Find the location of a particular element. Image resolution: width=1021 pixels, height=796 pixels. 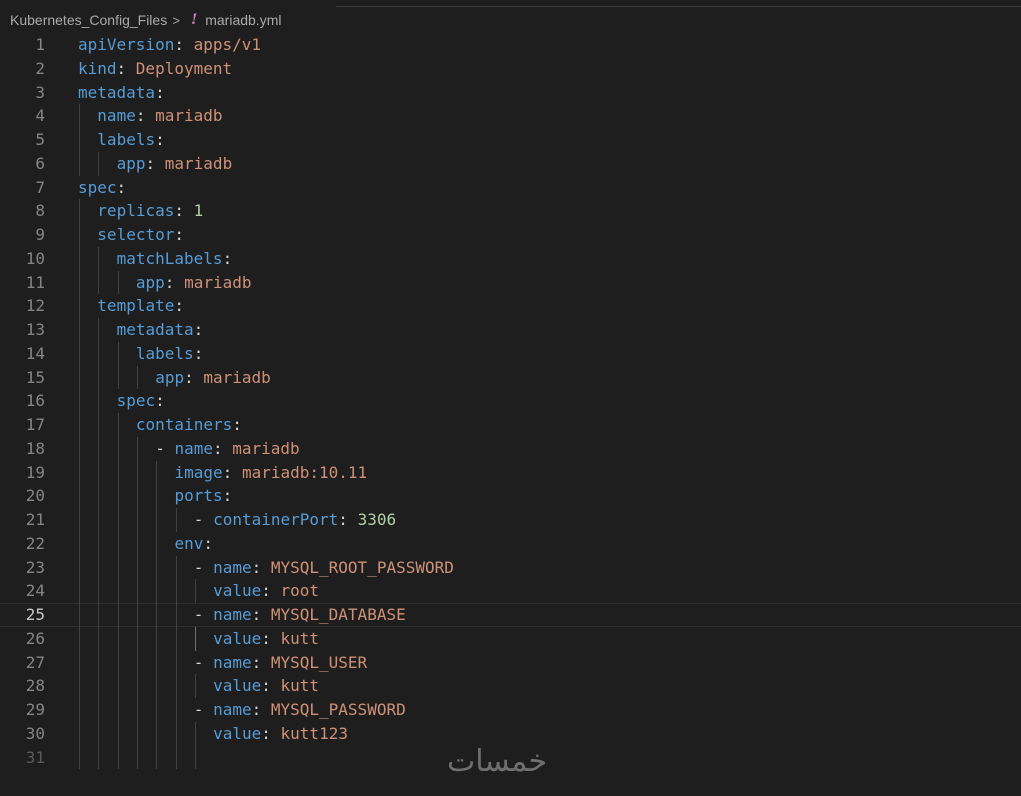

code-text: - name: MYSQL_PASSWORD is located at coordinates (300, 710).